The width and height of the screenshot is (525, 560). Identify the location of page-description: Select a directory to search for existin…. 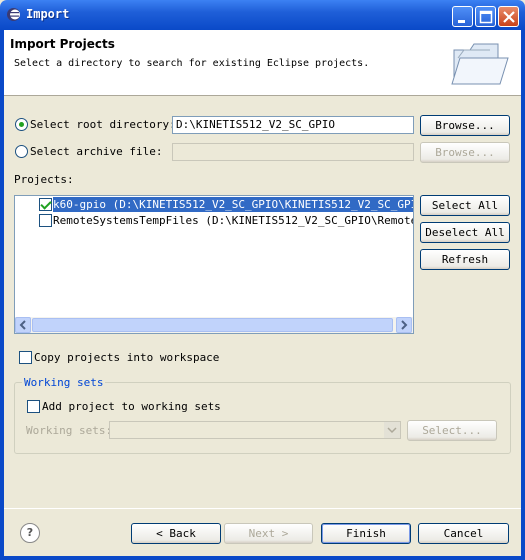
(192, 63).